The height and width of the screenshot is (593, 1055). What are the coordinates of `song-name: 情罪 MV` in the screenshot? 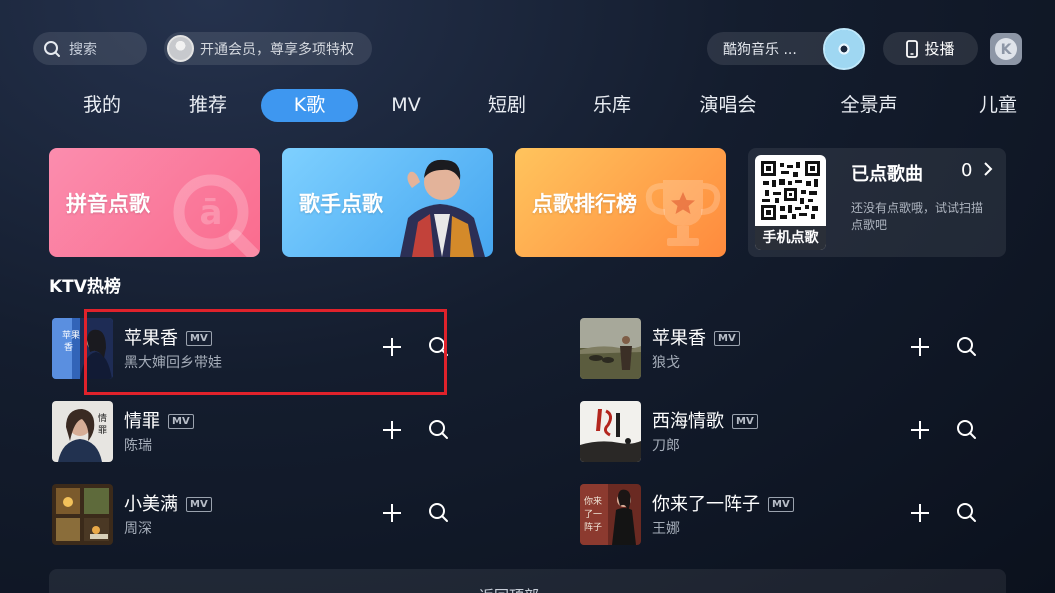 It's located at (159, 420).